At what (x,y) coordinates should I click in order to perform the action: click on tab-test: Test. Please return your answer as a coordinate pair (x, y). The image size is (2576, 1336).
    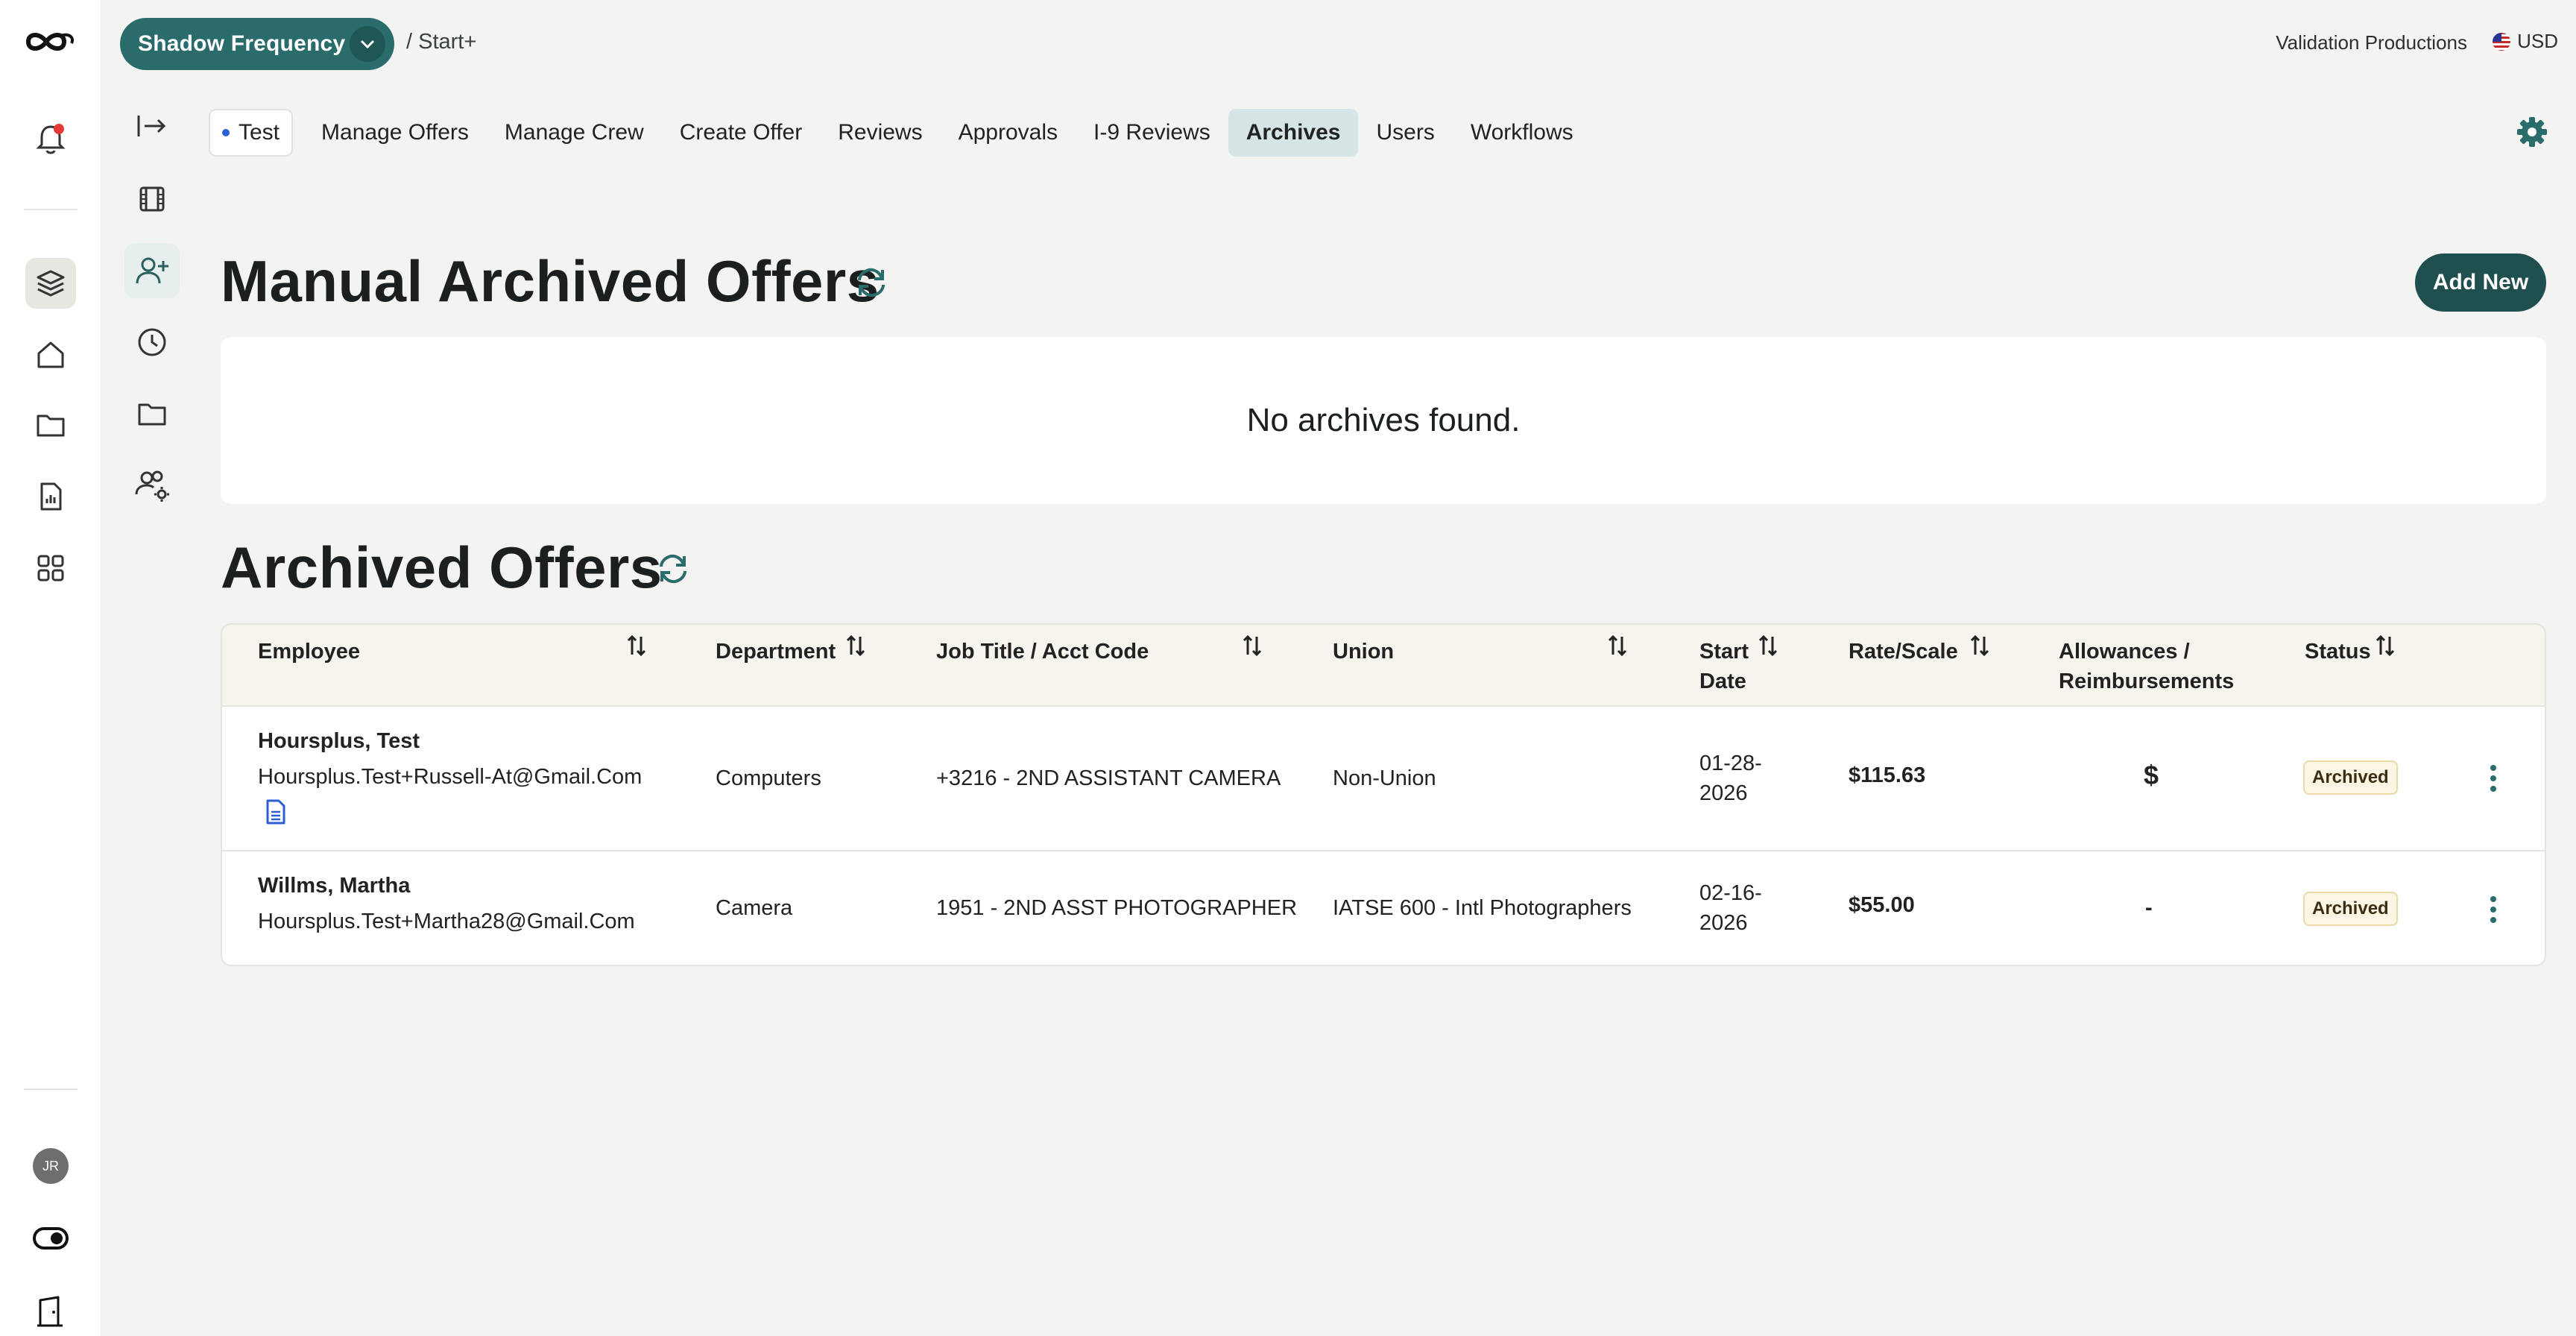
    Looking at the image, I should click on (252, 133).